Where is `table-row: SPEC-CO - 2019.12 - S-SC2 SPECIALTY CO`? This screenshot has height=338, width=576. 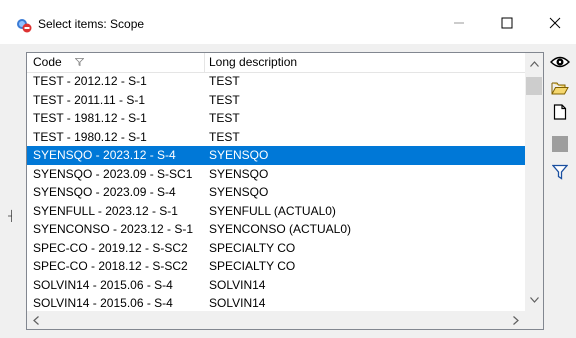 table-row: SPEC-CO - 2019.12 - S-SC2 SPECIALTY CO is located at coordinates (276, 248).